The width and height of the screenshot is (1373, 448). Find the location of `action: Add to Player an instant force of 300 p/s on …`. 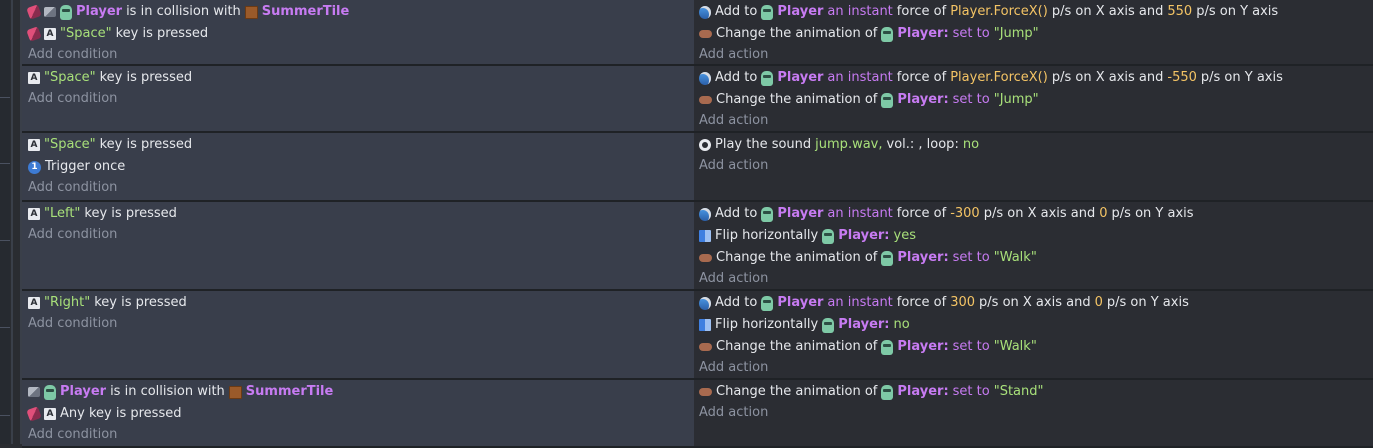

action: Add to Player an instant force of 300 p/s on … is located at coordinates (1036, 303).